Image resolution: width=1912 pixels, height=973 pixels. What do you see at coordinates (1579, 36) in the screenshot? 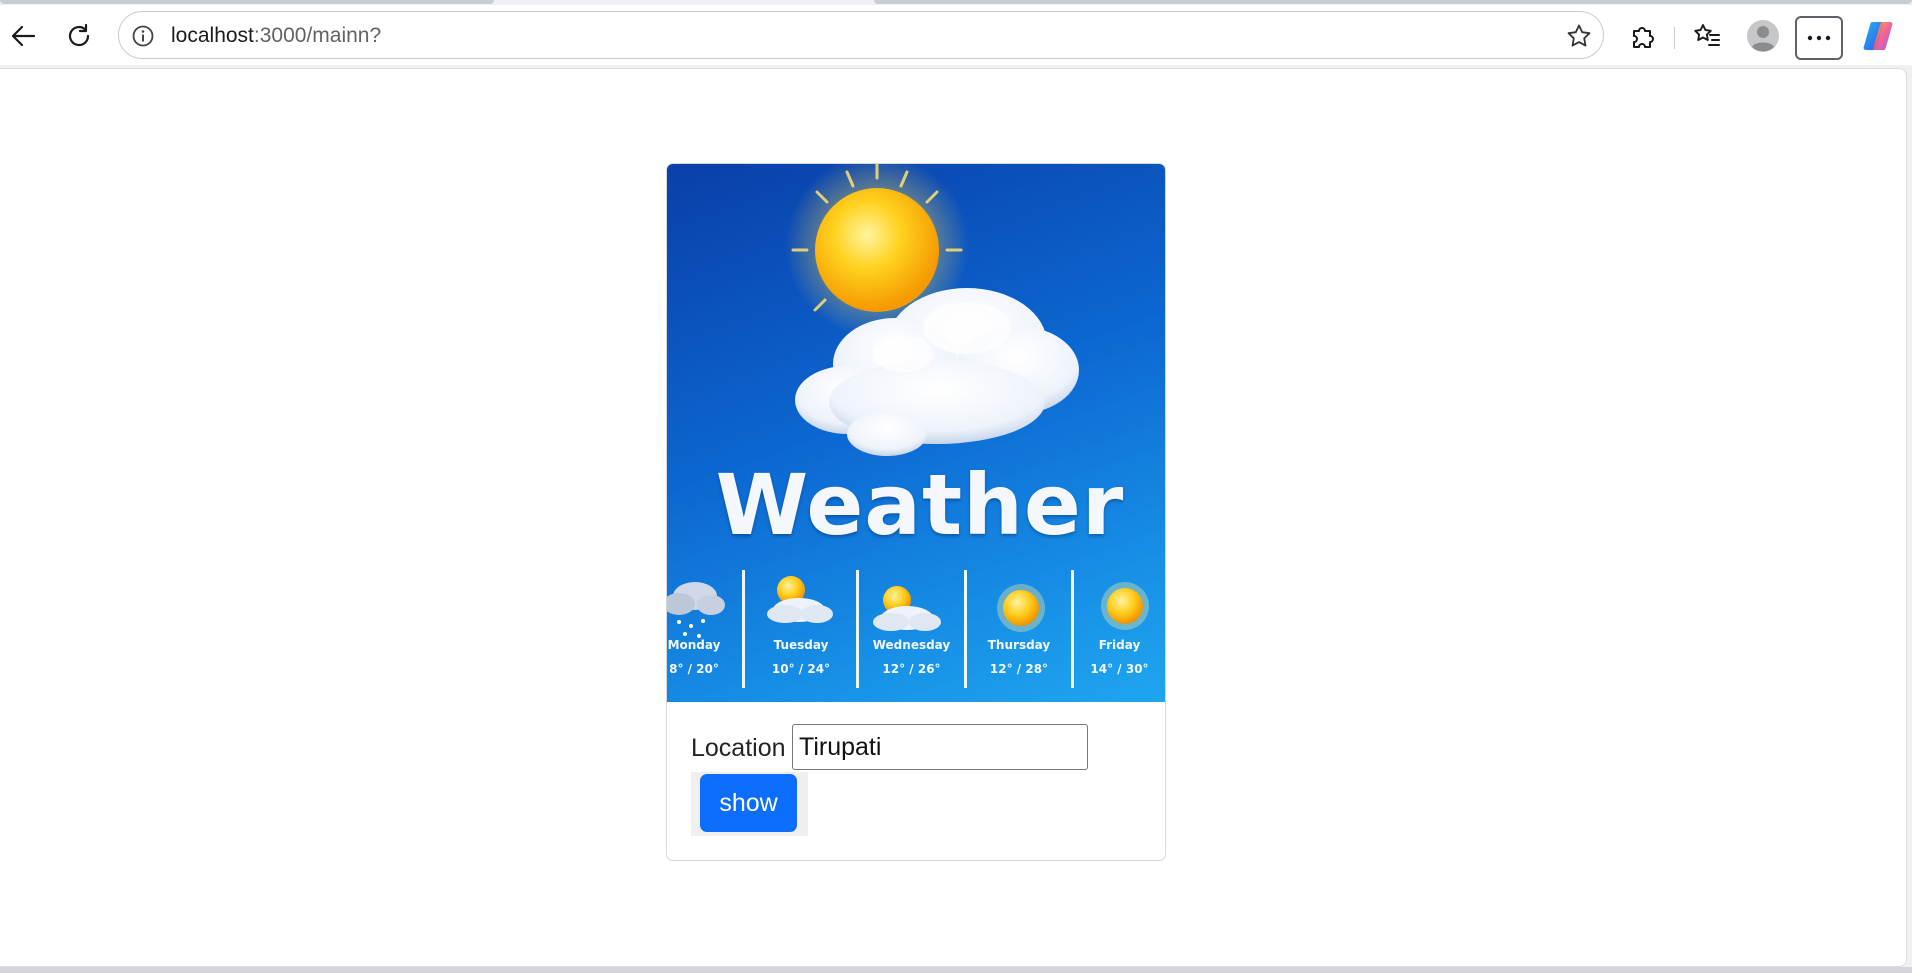
I see `star-icon` at bounding box center [1579, 36].